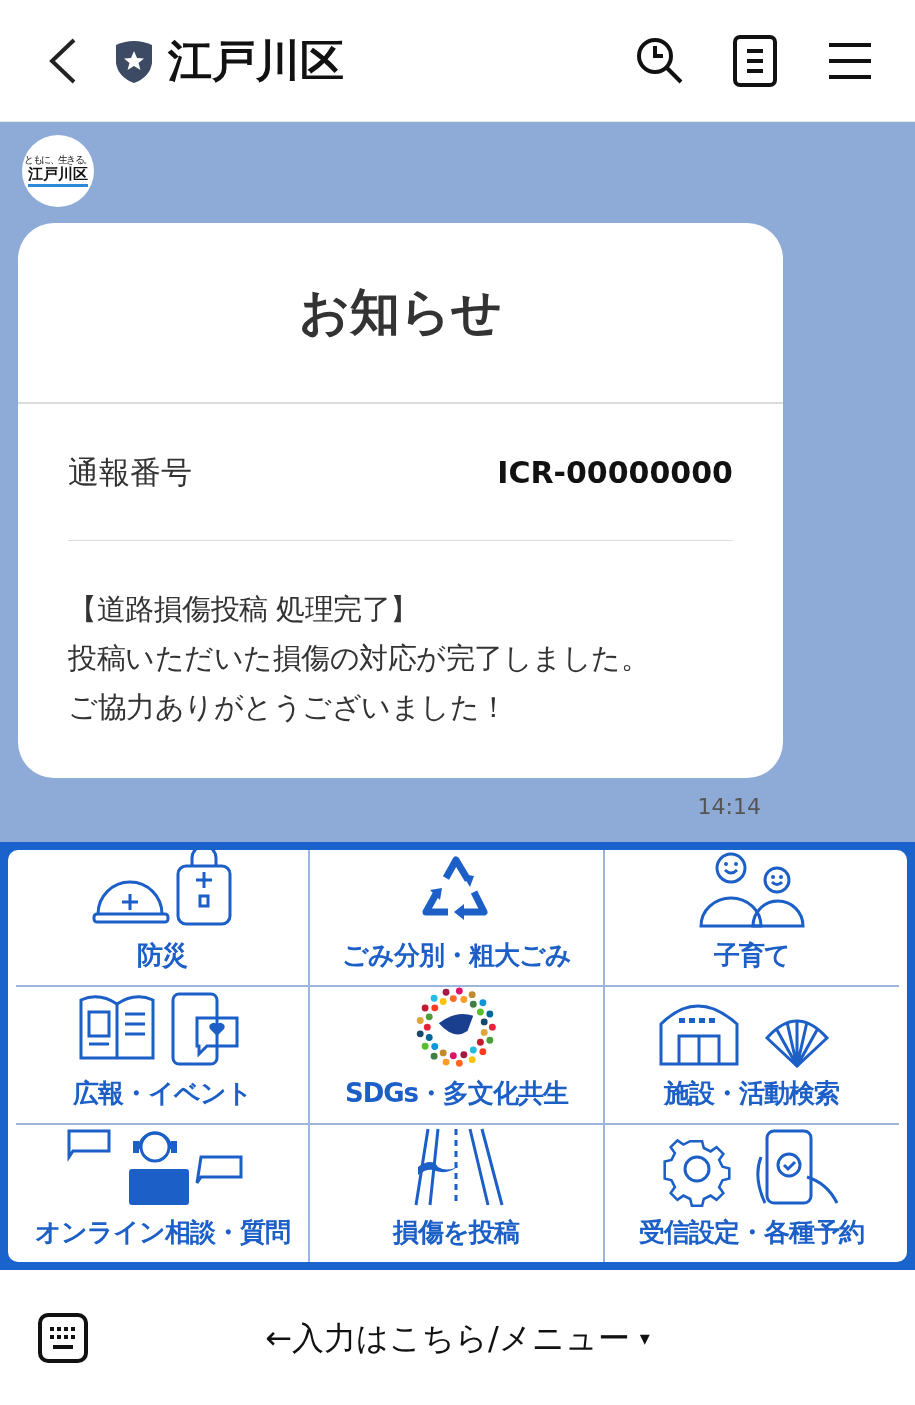 The width and height of the screenshot is (915, 1405). What do you see at coordinates (752, 1232) in the screenshot?
I see `menu-label: 受信設定・各種予約` at bounding box center [752, 1232].